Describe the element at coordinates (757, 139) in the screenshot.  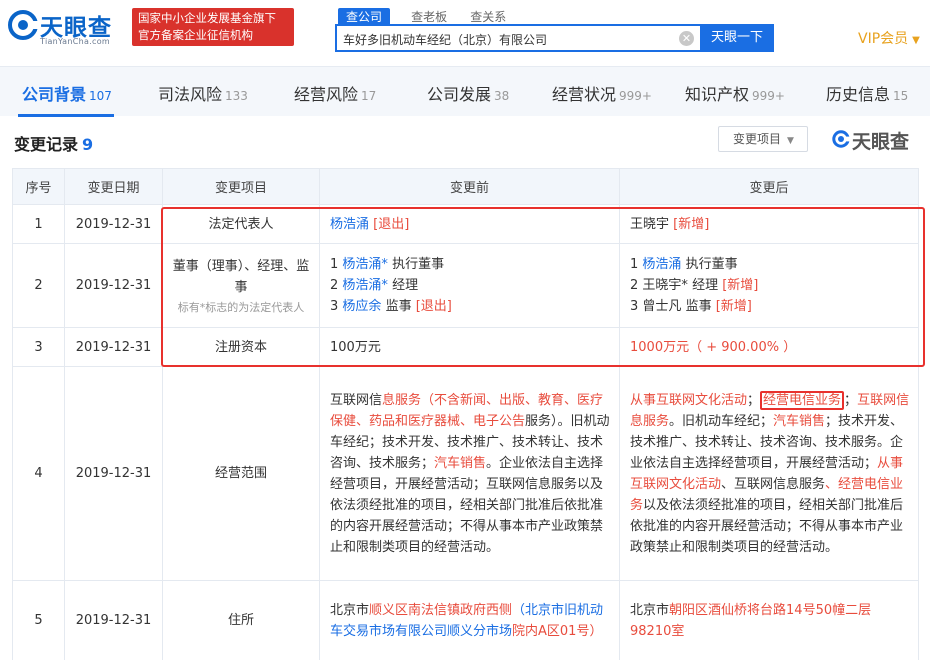
I see `filter-label: 变更项目` at that location.